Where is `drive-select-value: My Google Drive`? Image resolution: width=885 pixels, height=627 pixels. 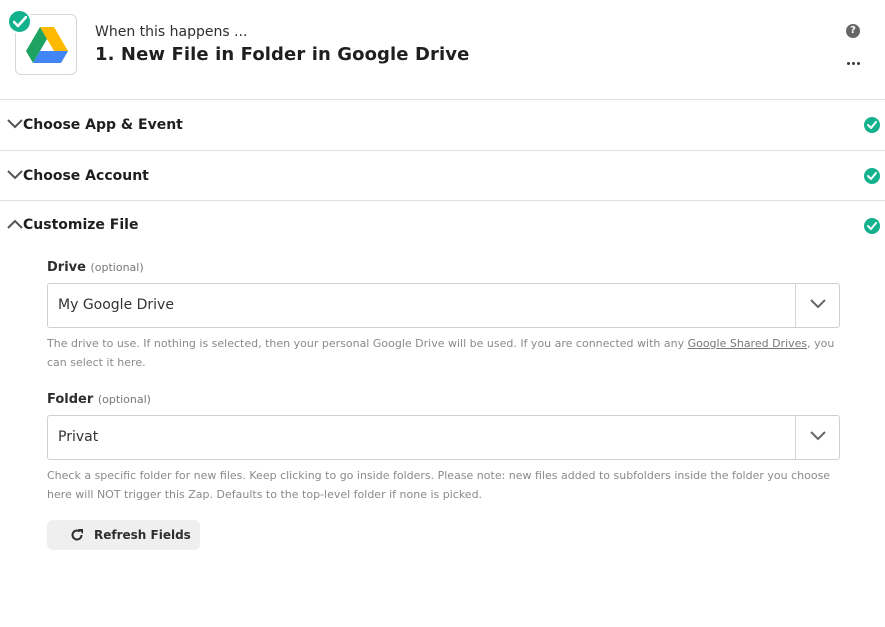 drive-select-value: My Google Drive is located at coordinates (116, 305).